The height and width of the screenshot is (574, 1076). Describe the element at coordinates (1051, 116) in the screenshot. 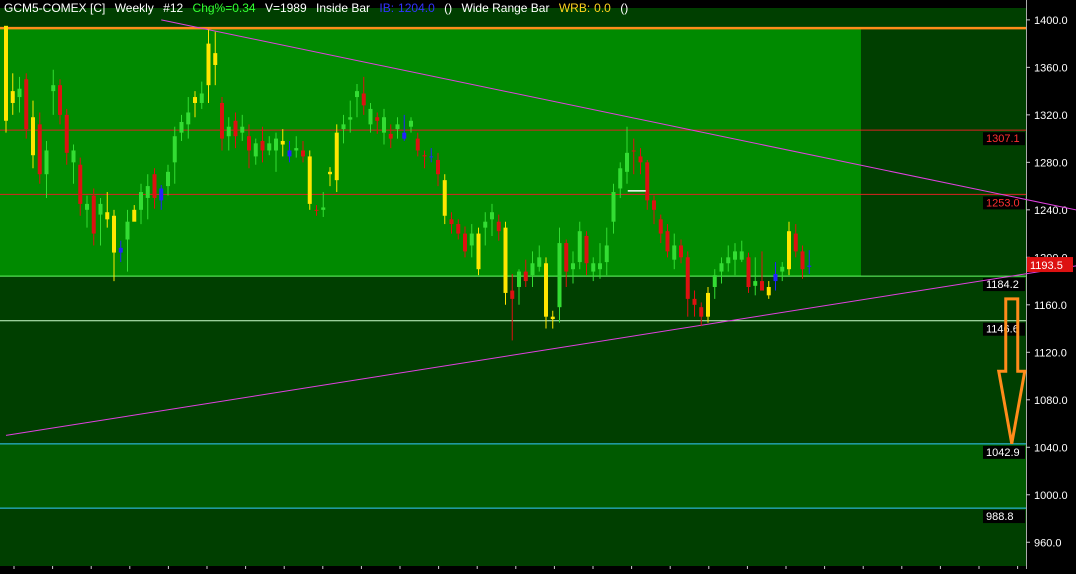

I see `y-tick-label: 1320.0` at that location.